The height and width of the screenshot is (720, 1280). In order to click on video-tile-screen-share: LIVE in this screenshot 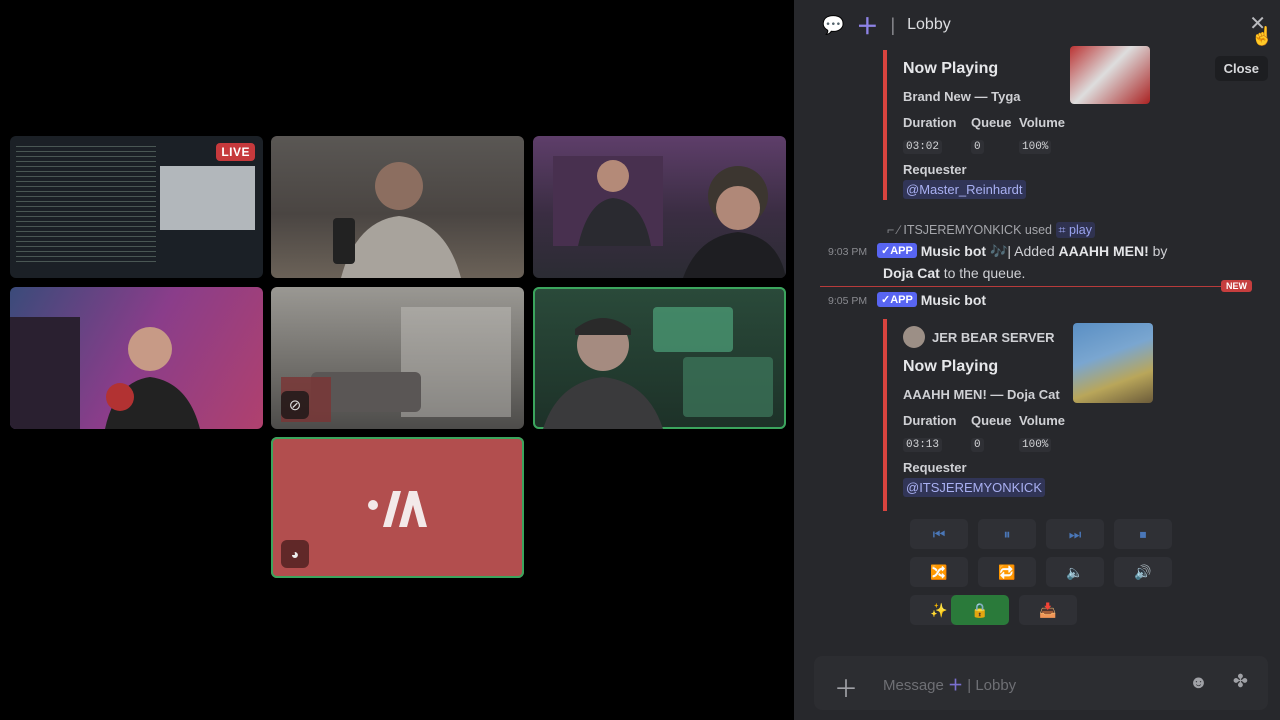, I will do `click(136, 207)`.